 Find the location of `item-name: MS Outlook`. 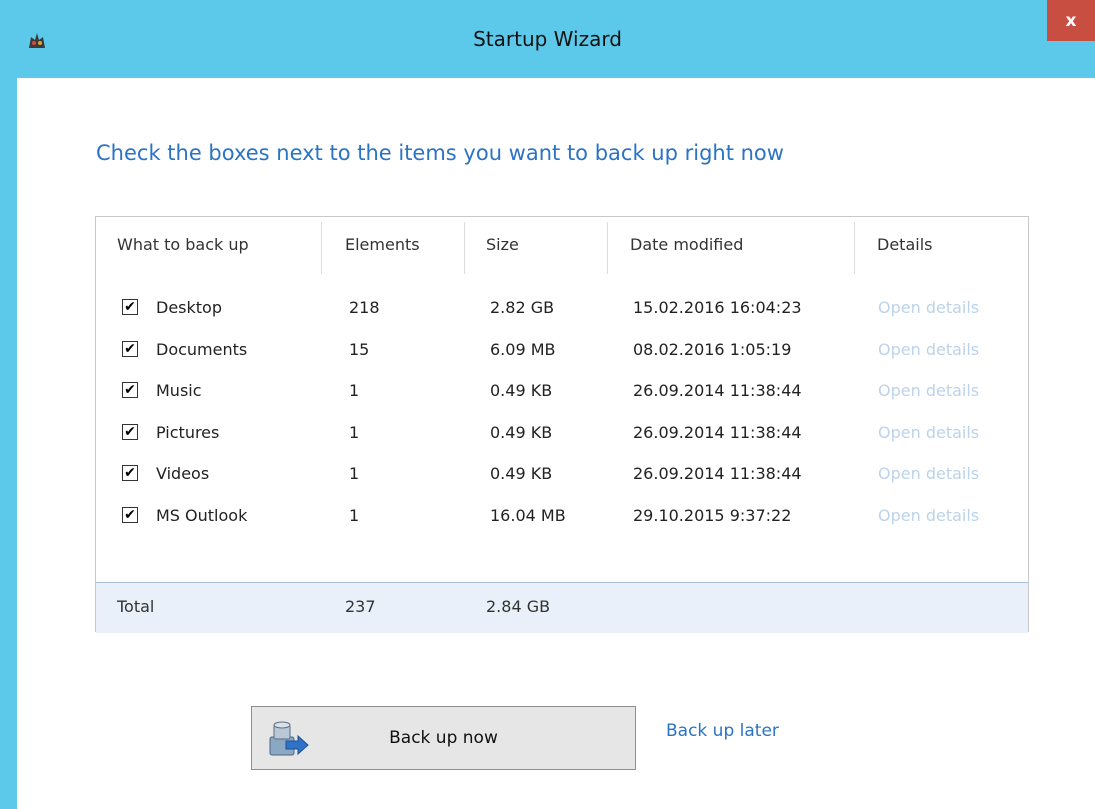

item-name: MS Outlook is located at coordinates (202, 515).